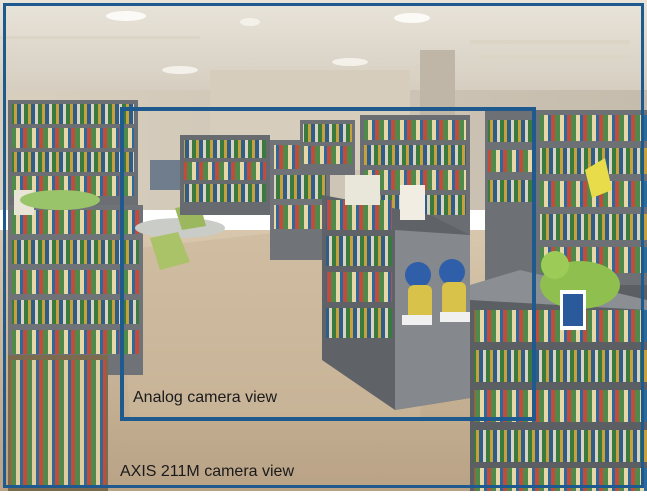 This screenshot has width=647, height=496. I want to click on axis-camera-view-label: AXIS 211M camera view, so click(207, 471).